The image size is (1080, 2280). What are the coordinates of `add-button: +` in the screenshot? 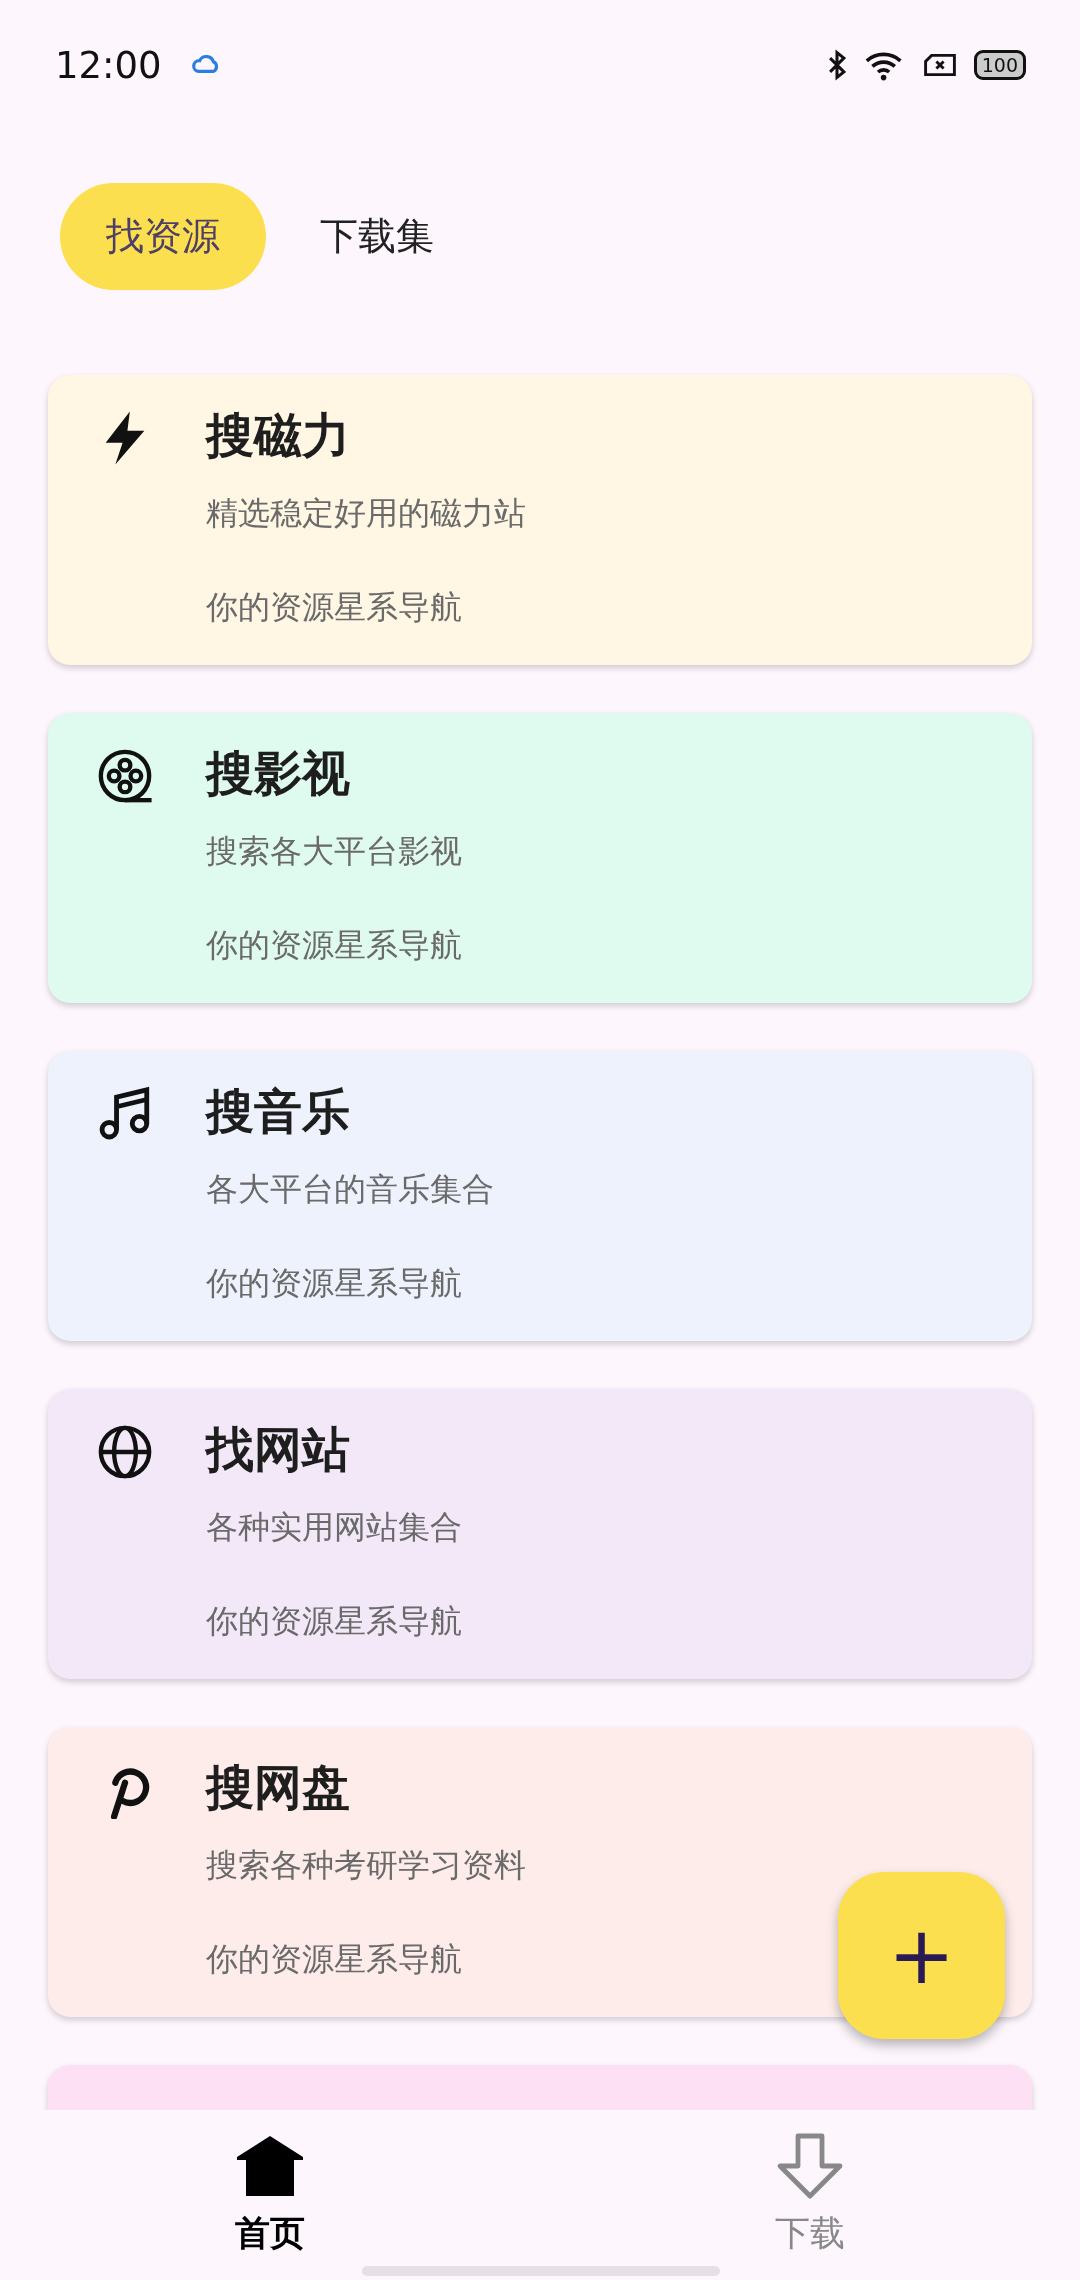 It's located at (921, 1955).